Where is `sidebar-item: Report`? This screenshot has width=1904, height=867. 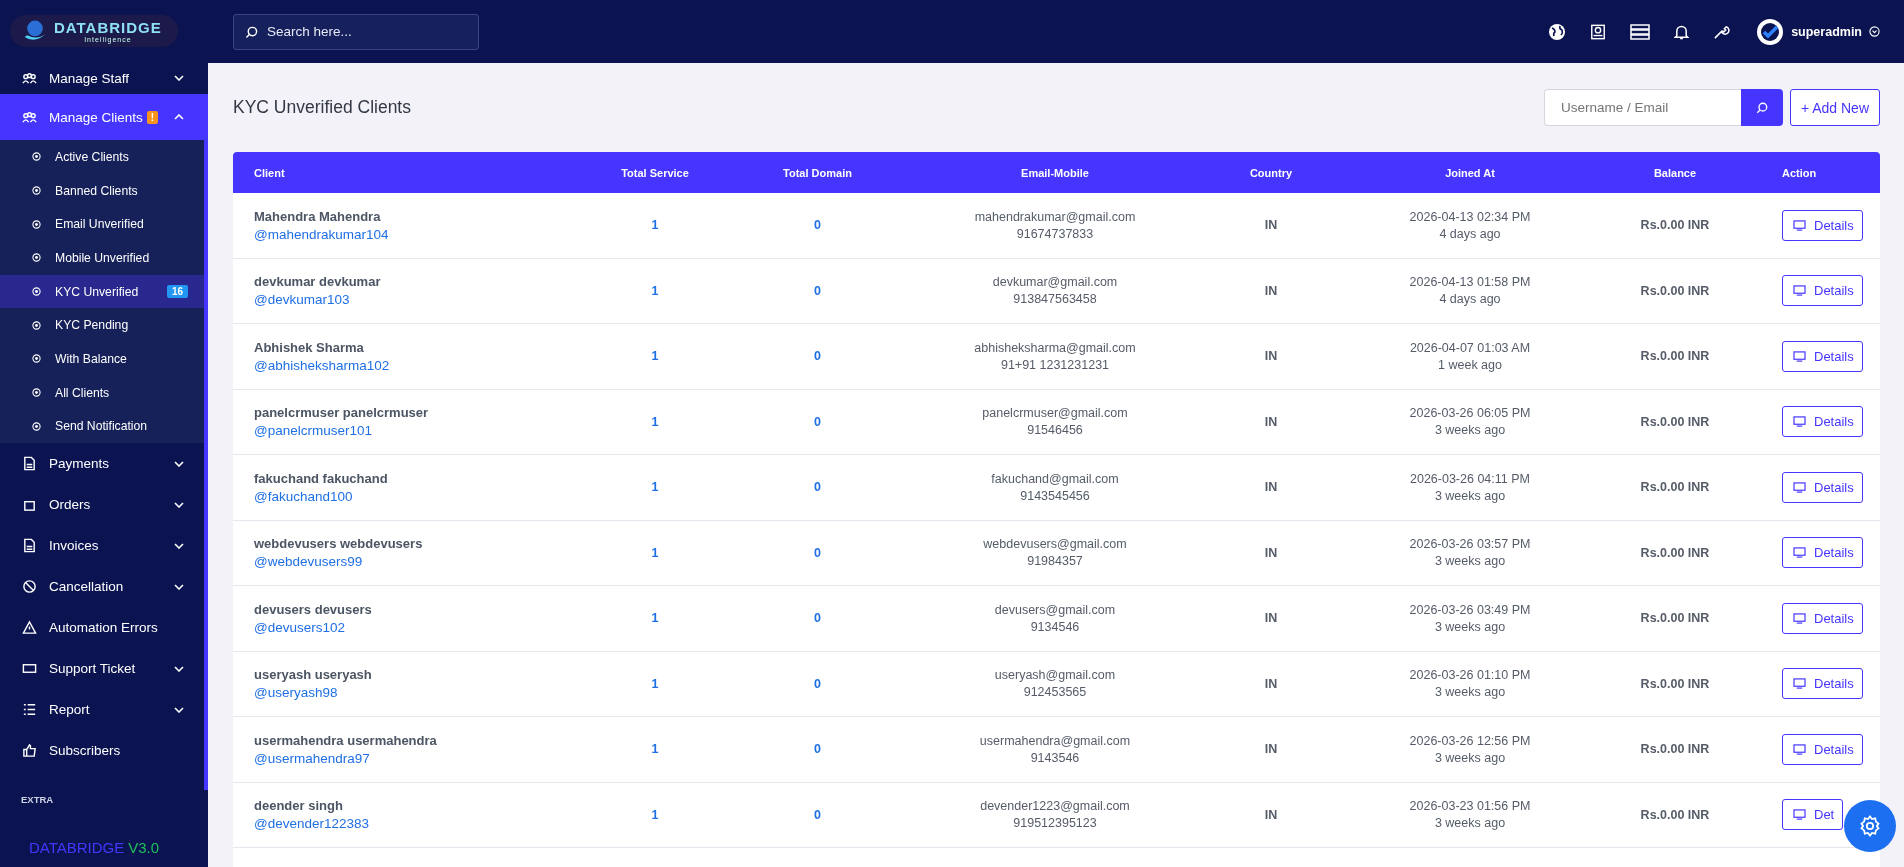 sidebar-item: Report is located at coordinates (102, 710).